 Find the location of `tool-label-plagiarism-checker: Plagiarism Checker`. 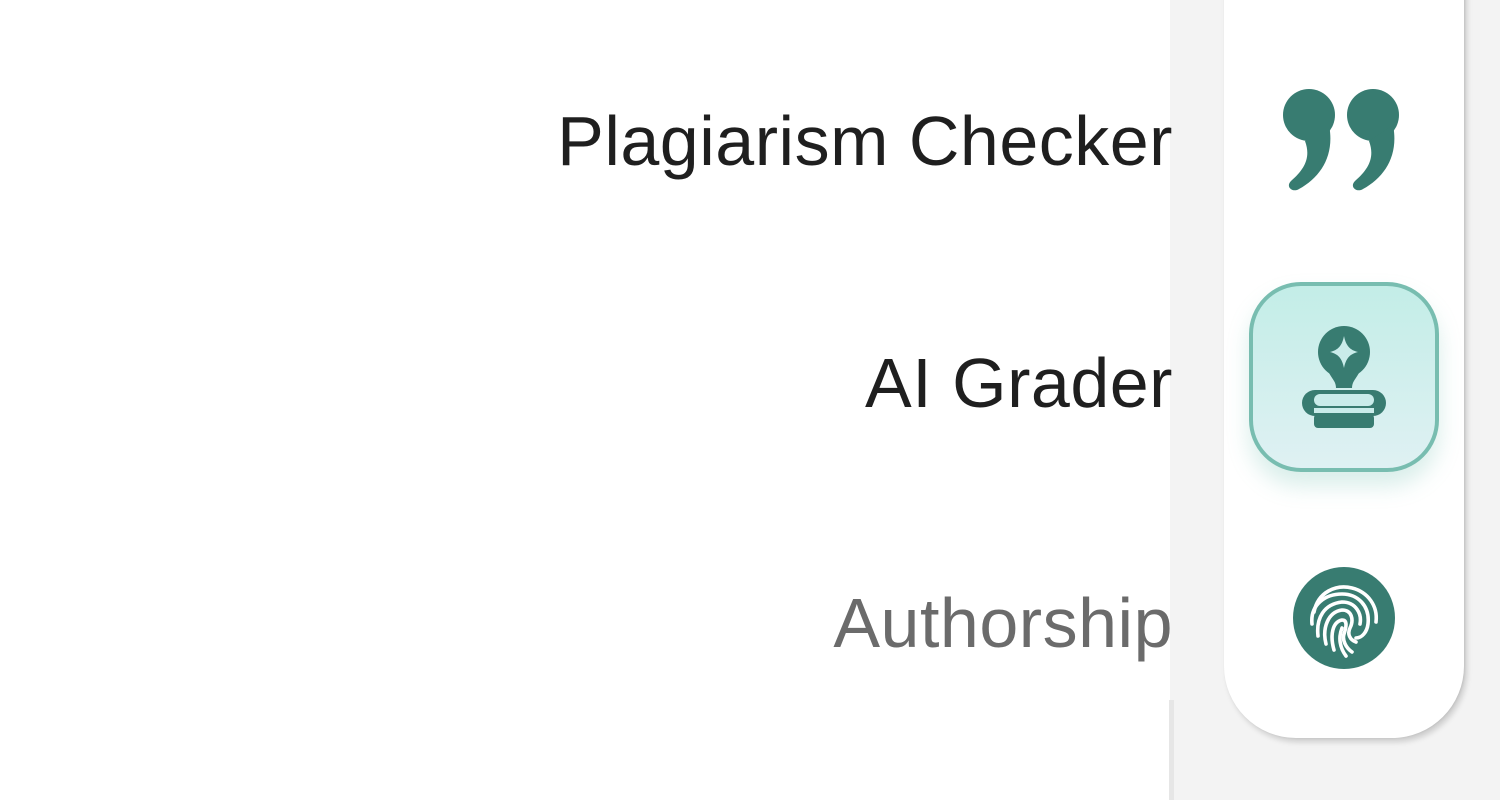

tool-label-plagiarism-checker: Plagiarism Checker is located at coordinates (865, 141).